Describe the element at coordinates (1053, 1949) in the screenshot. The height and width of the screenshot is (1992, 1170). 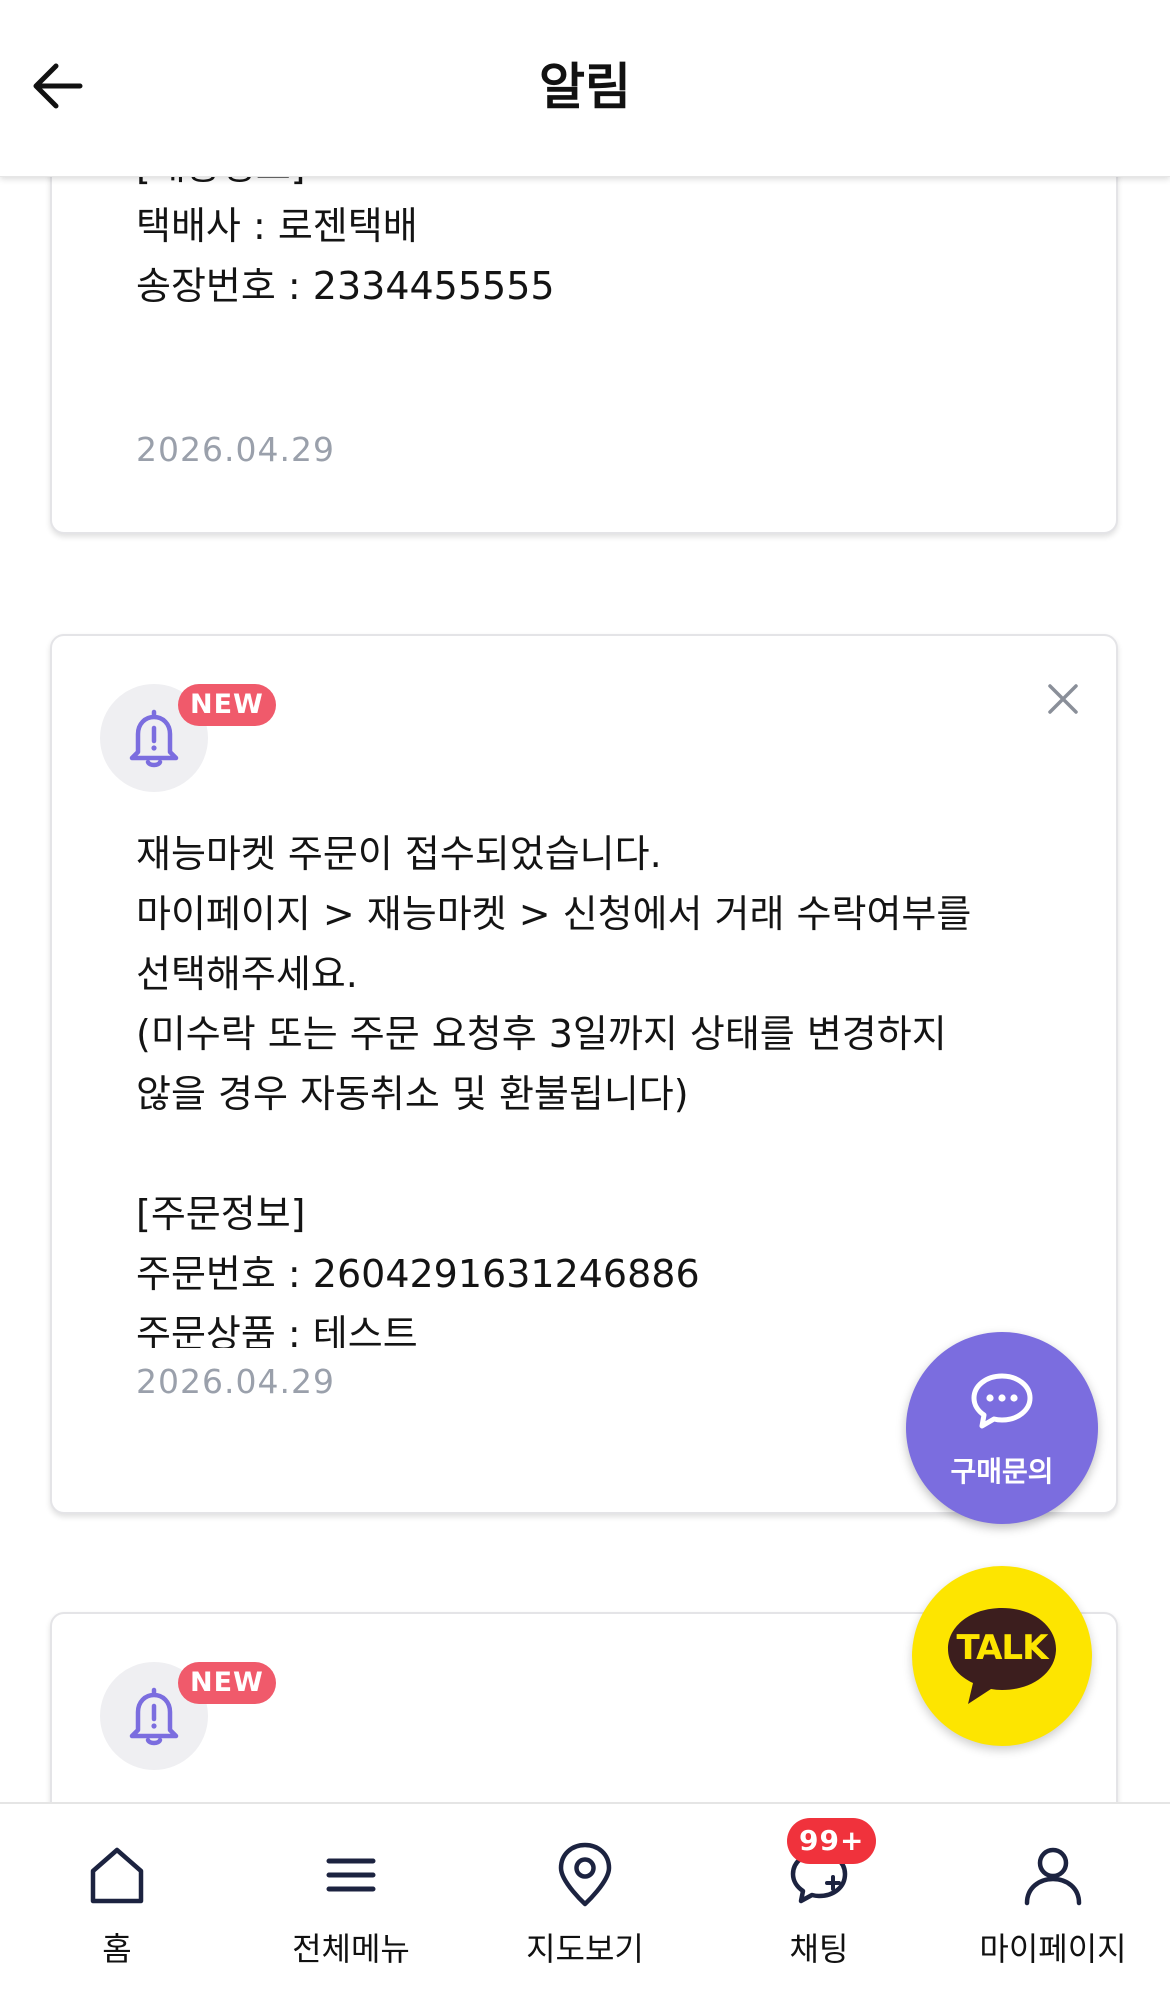
I see `nav-label-mypage: 마이페이지` at that location.